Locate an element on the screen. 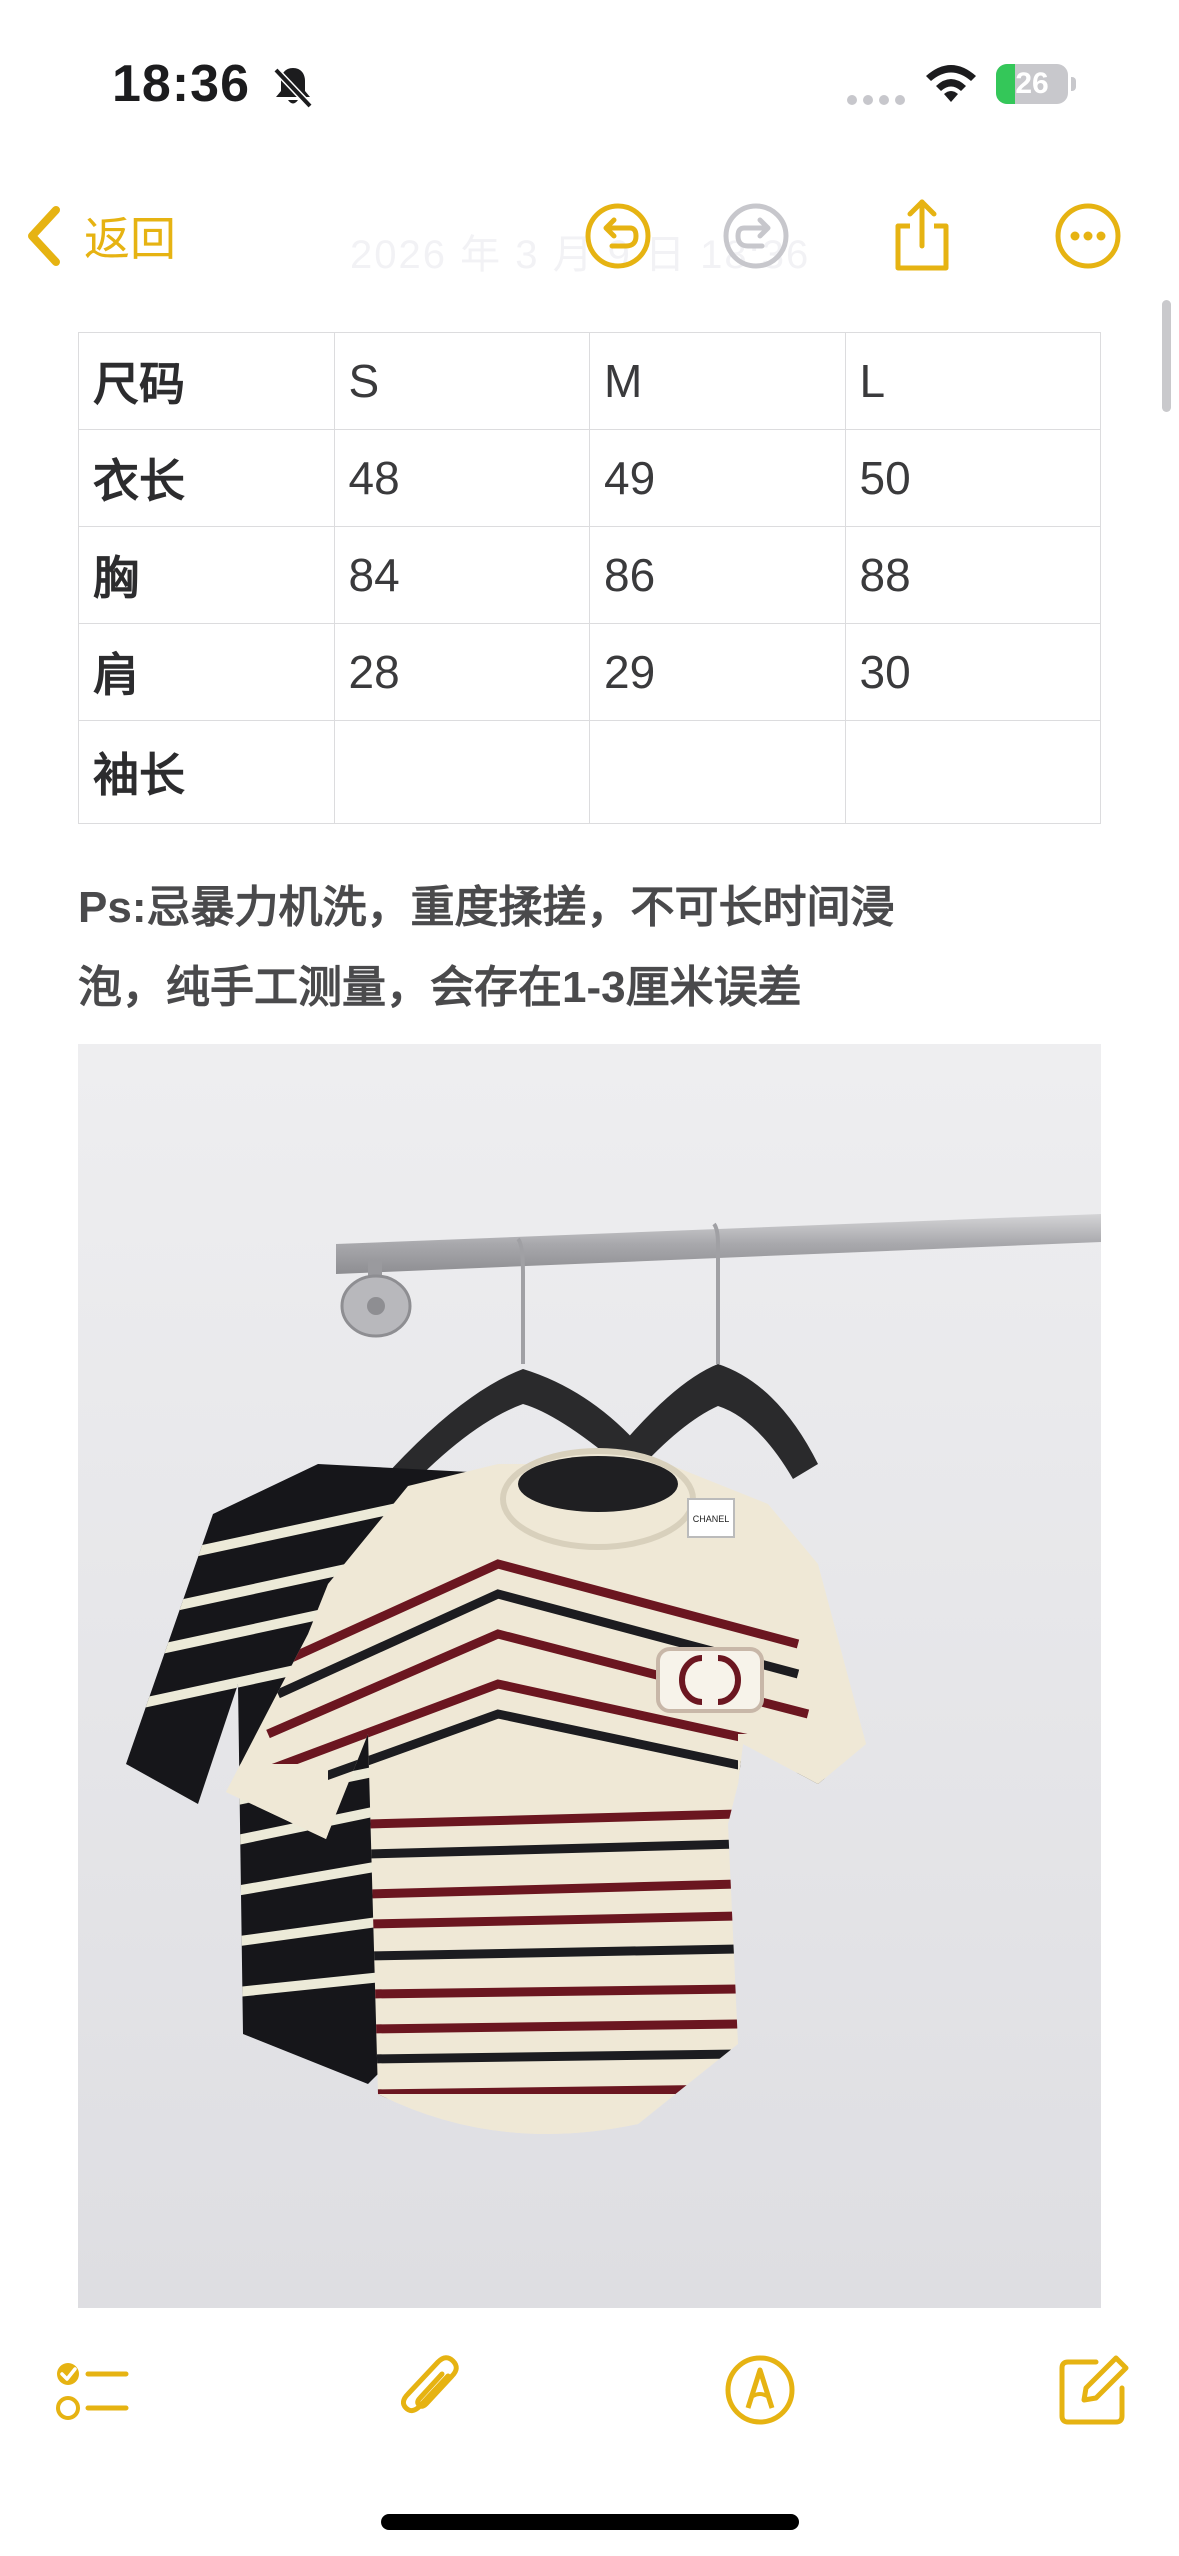 The width and height of the screenshot is (1179, 2556). share-icon is located at coordinates (922, 236).